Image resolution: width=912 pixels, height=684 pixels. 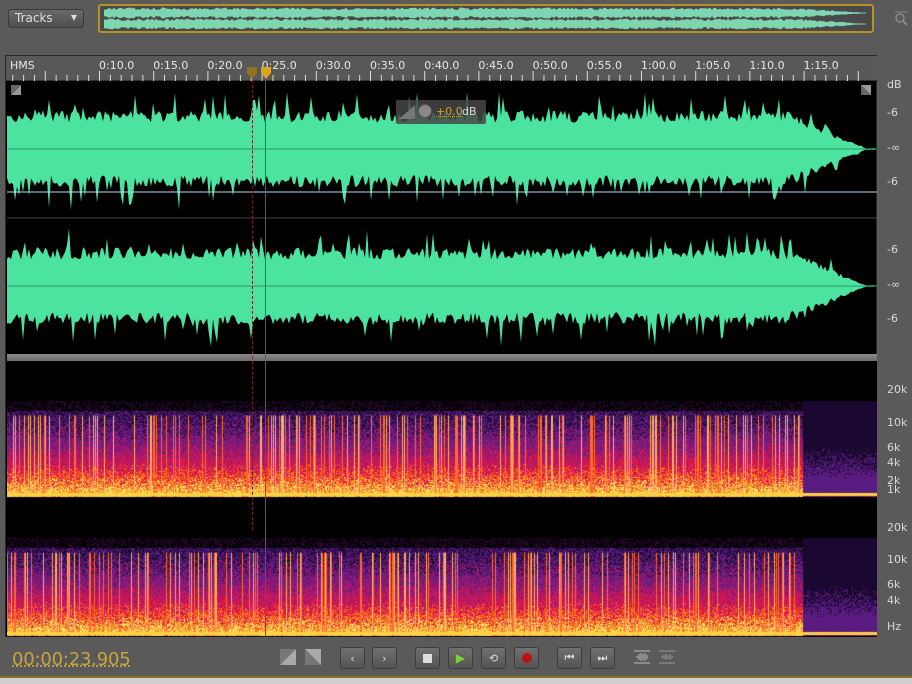 I want to click on loop-button: ⟲, so click(x=493, y=658).